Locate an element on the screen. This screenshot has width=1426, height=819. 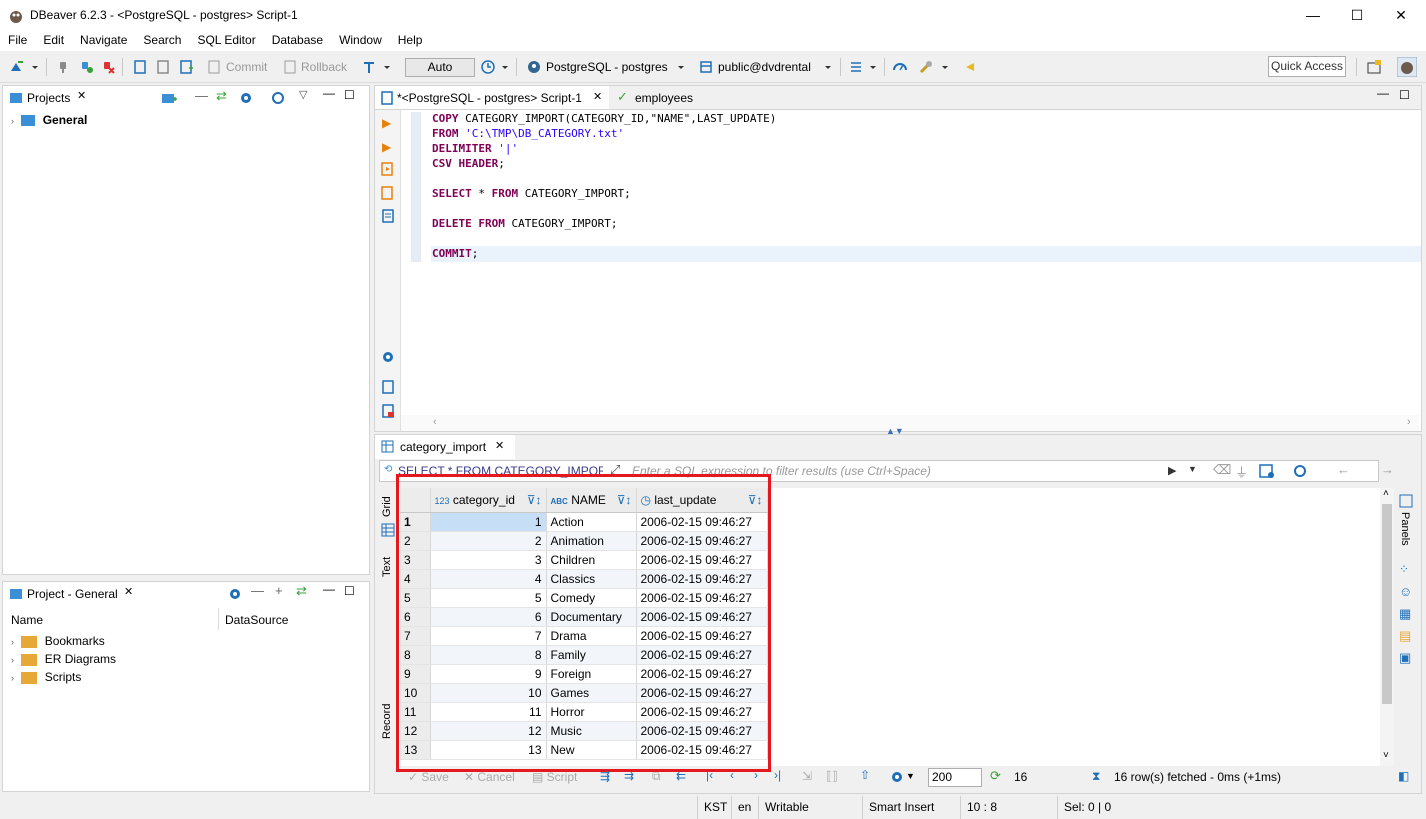
references-icon: ▣ is located at coordinates (1405, 658).